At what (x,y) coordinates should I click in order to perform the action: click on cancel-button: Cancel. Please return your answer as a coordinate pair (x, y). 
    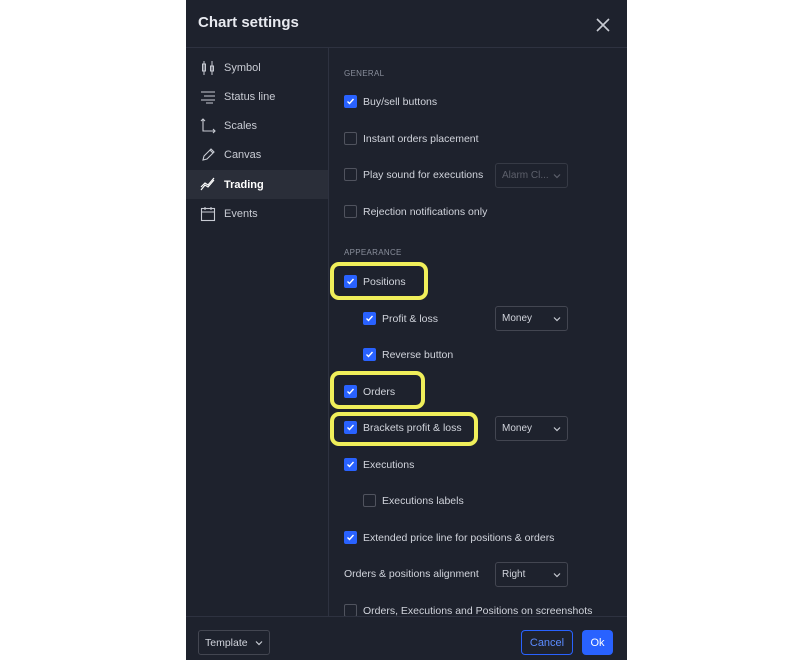
    Looking at the image, I should click on (547, 642).